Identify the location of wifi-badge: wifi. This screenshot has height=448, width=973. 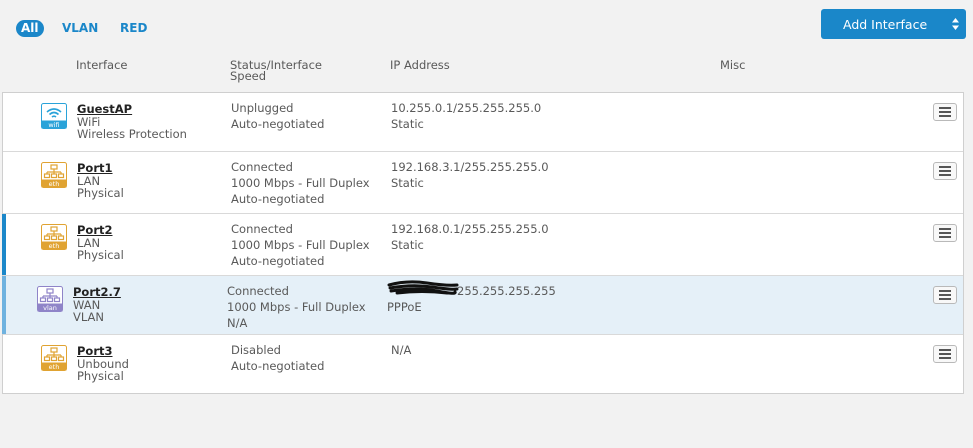
(53, 125).